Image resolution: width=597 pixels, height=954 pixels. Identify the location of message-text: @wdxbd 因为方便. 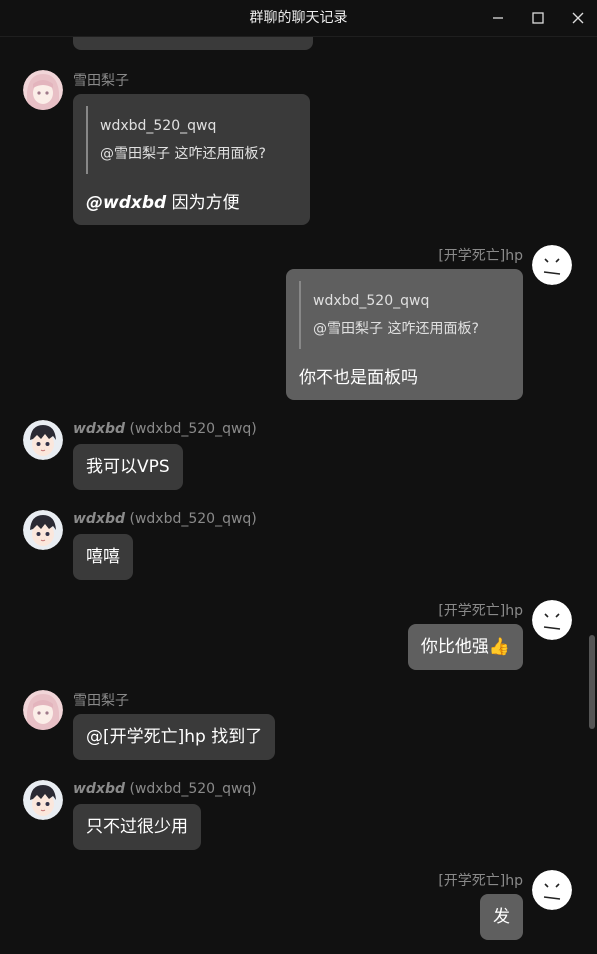
(191, 200).